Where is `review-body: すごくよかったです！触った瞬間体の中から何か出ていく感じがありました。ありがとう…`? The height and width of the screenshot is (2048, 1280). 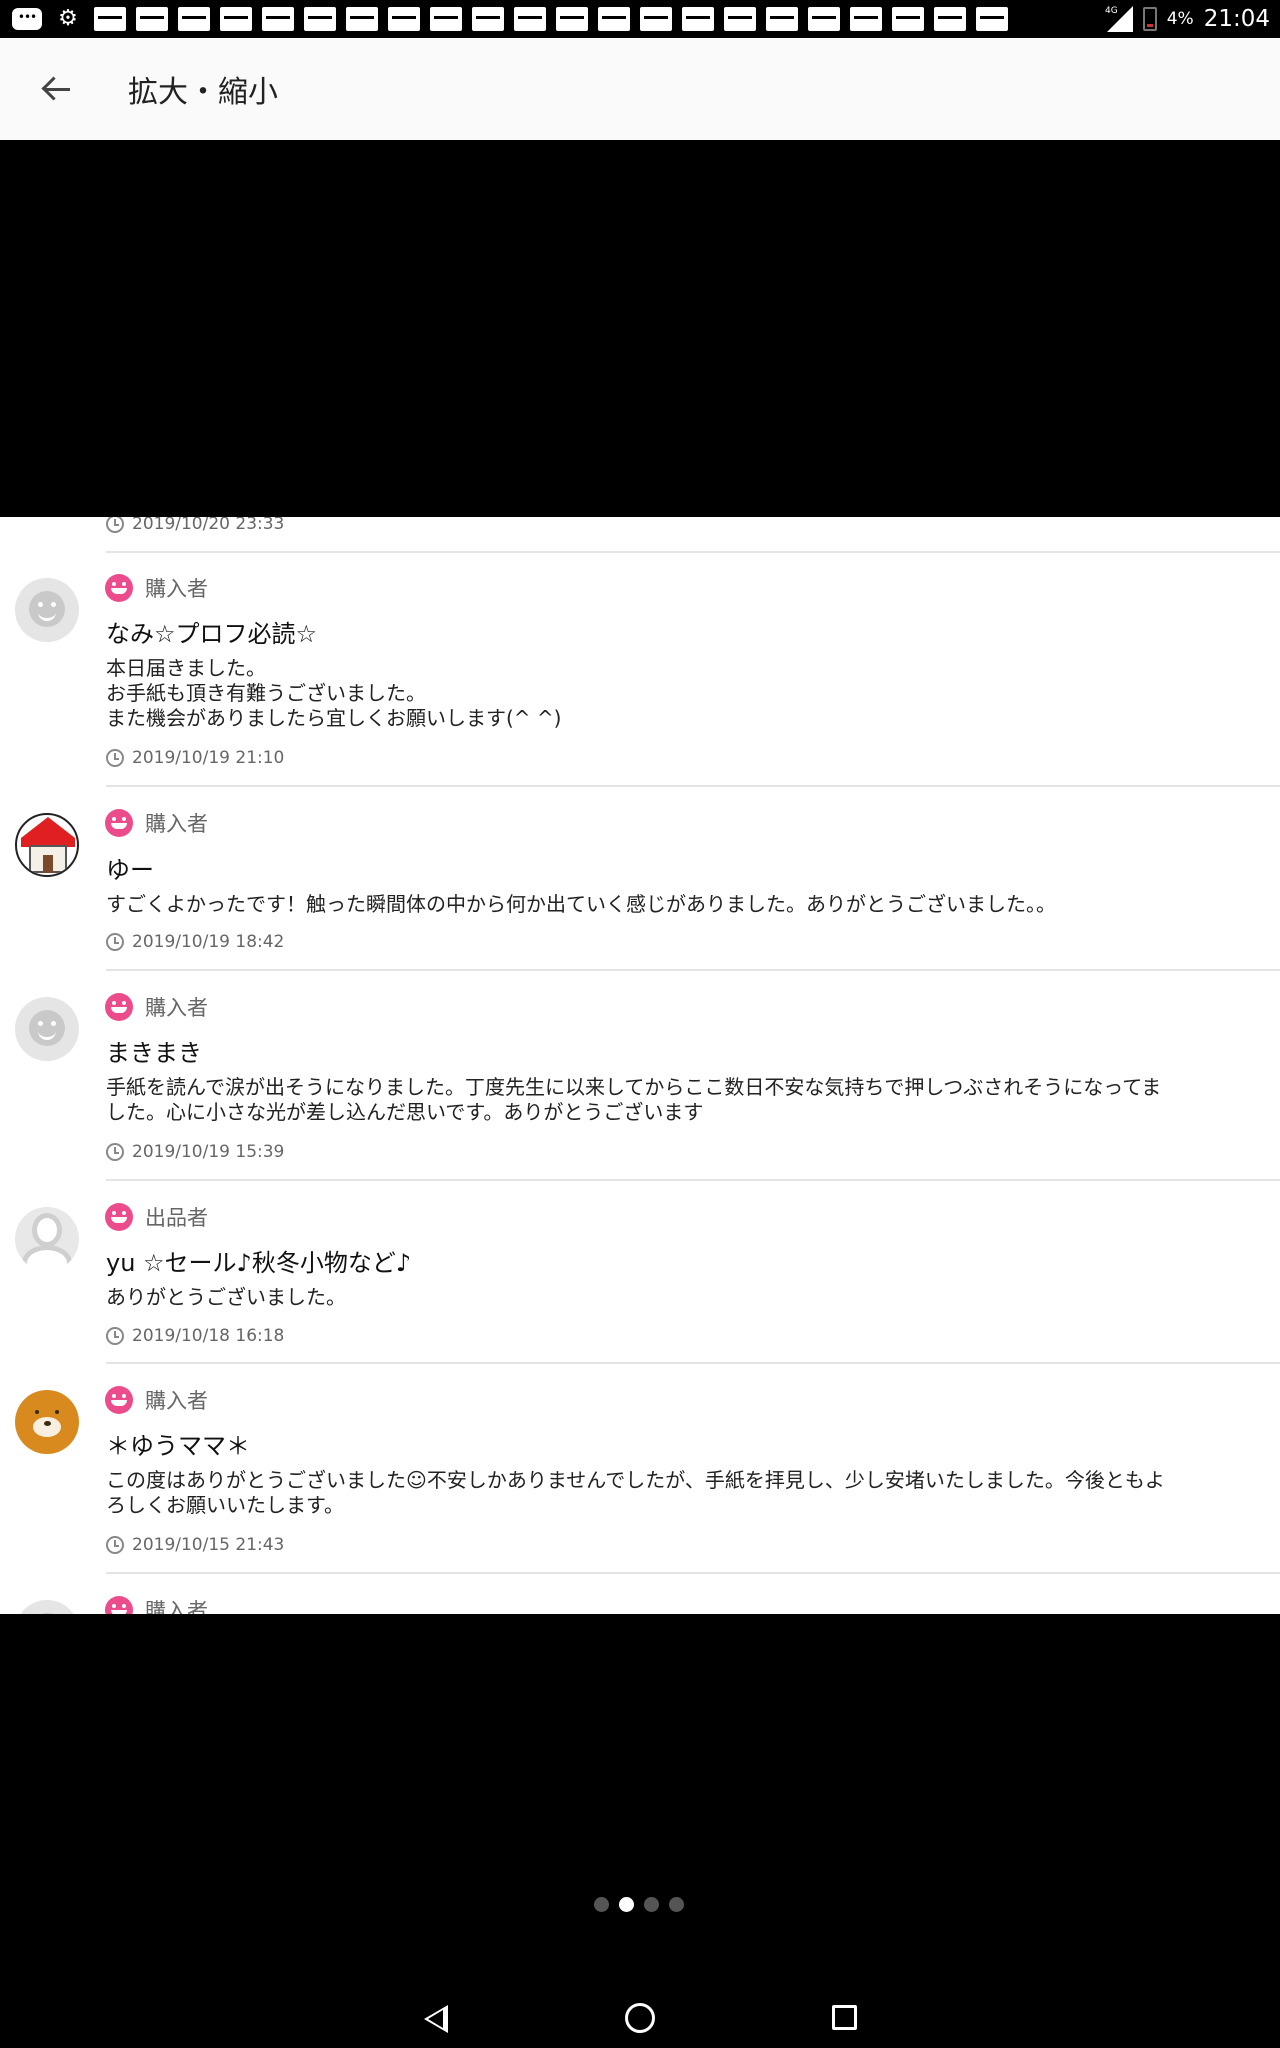
review-body: すごくよかったです！触った瞬間体の中から何か出ていく感じがありました。ありがとう… is located at coordinates (681, 904).